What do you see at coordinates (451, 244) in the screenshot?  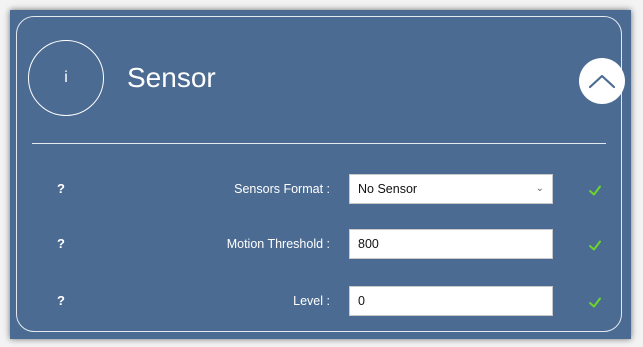 I see `motion-threshold-input: 800` at bounding box center [451, 244].